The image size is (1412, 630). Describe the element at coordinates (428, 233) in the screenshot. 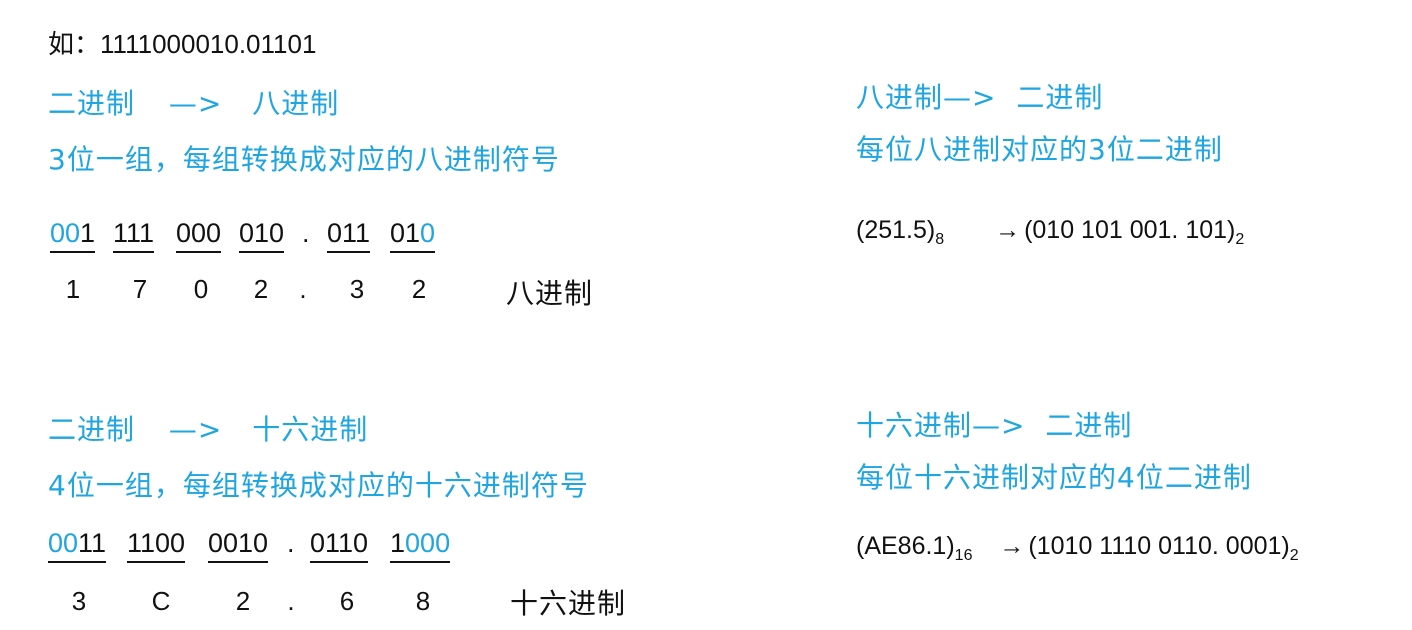

I see `oct-group-6-tail: 0` at that location.